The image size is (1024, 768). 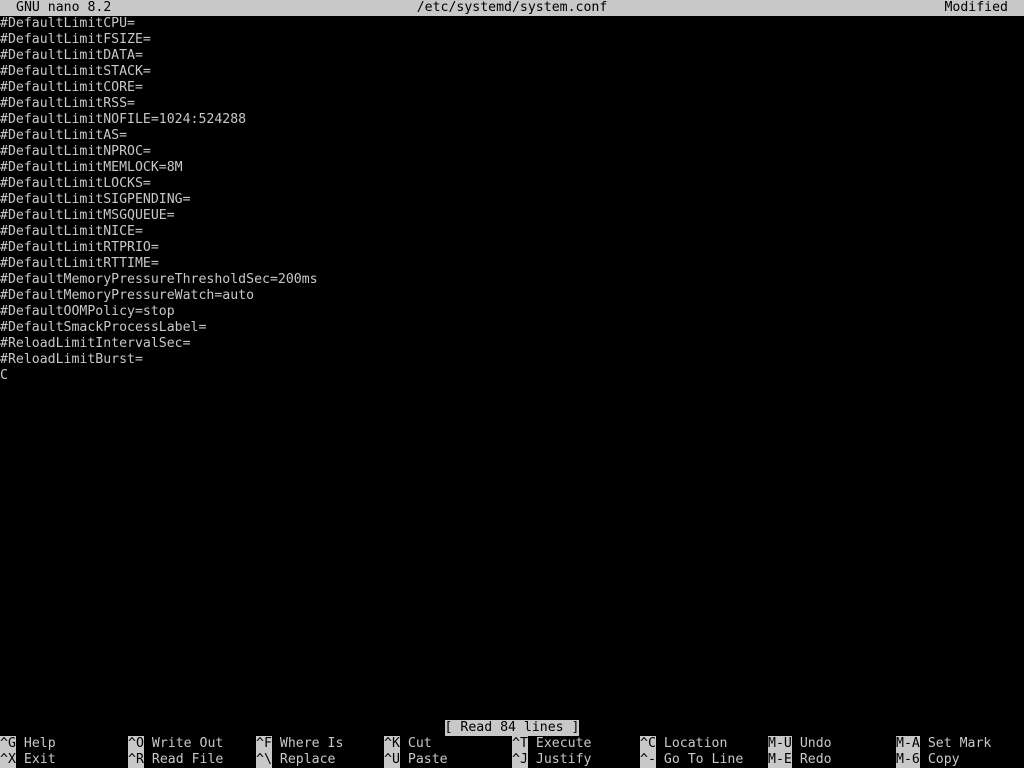 I want to click on modified-status: Modified, so click(x=976, y=7).